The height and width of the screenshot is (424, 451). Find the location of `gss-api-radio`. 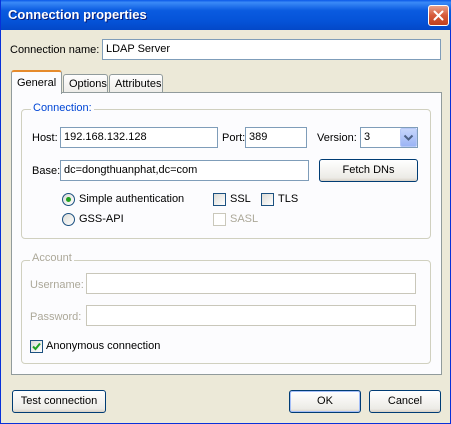

gss-api-radio is located at coordinates (68, 219).